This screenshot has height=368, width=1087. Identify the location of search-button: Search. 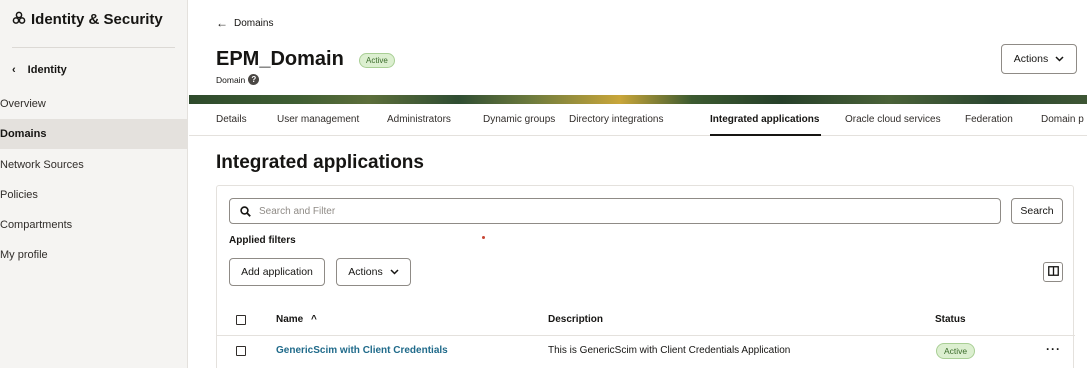
(1037, 211).